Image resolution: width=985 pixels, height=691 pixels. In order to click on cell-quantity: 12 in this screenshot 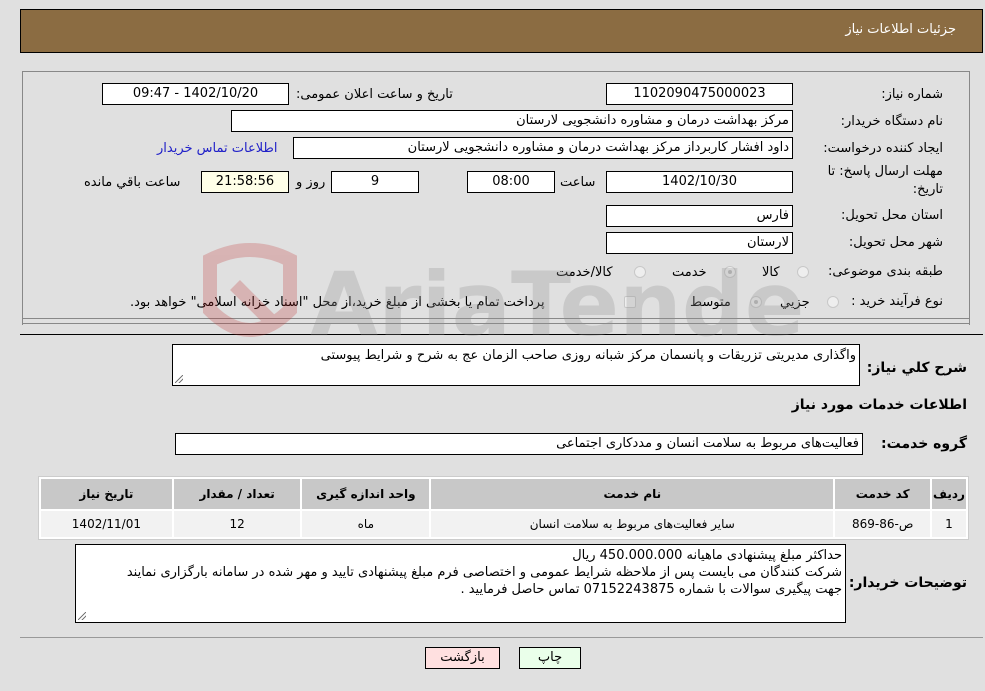, I will do `click(237, 524)`.